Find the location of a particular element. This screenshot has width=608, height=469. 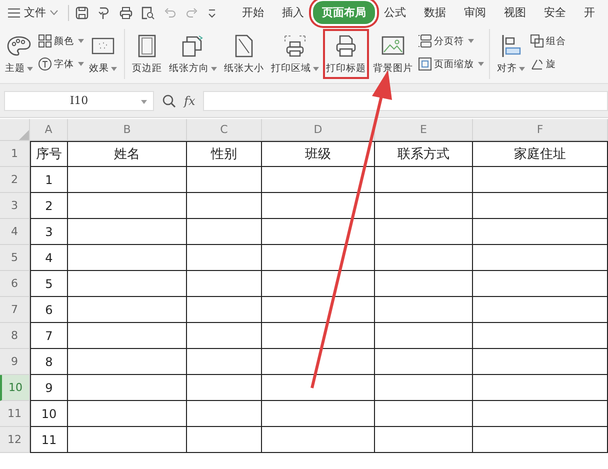

group-icon is located at coordinates (537, 41).